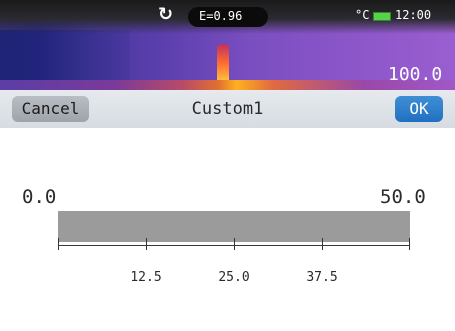  Describe the element at coordinates (413, 15) in the screenshot. I see `clock: 12:00` at that location.